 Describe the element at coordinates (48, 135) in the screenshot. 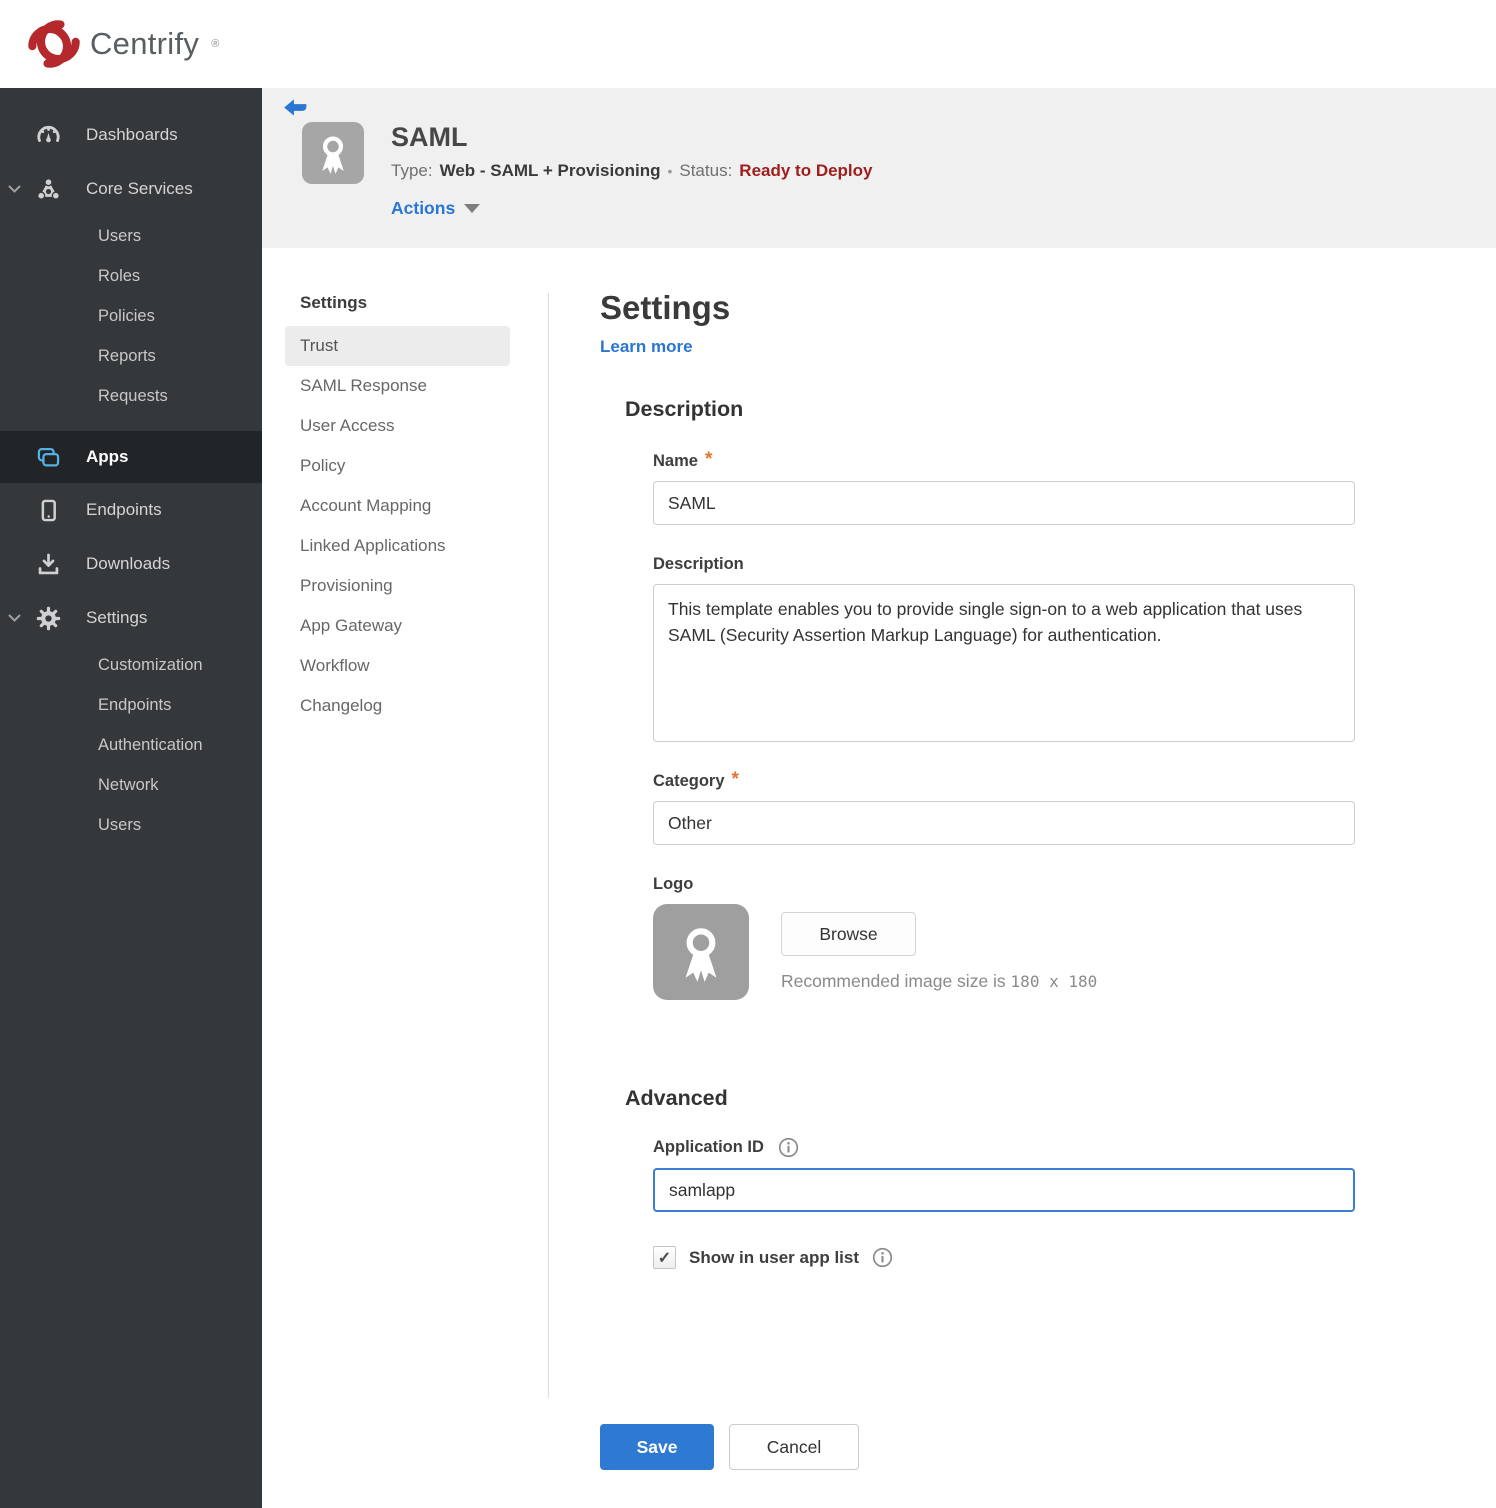

I see `gauge-icon` at that location.